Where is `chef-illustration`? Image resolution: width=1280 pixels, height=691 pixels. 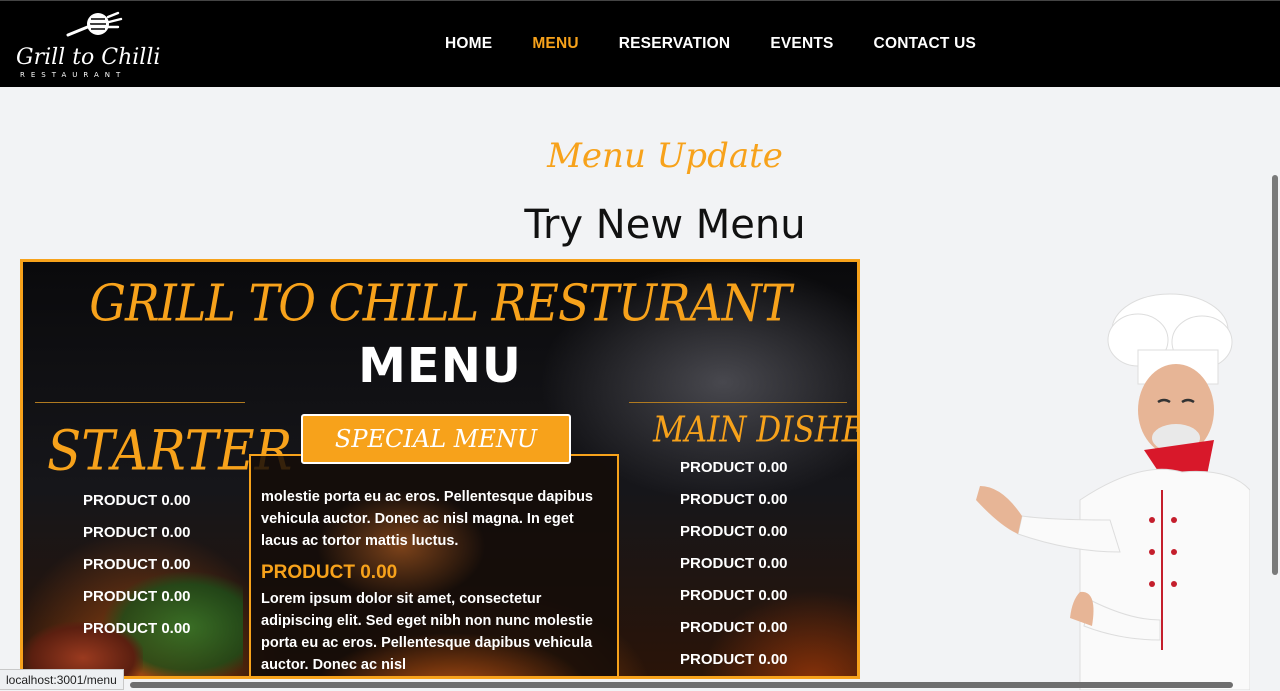
chef-illustration is located at coordinates (1113, 491).